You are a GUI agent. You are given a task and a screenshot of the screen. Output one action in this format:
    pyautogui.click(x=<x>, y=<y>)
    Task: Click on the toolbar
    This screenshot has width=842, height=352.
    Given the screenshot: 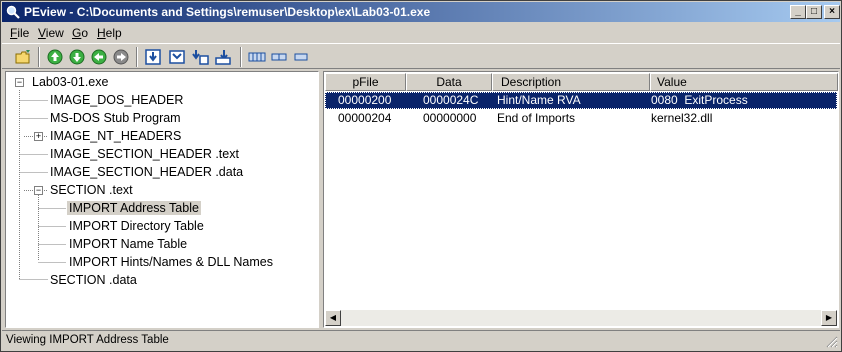 What is the action you would take?
    pyautogui.click(x=421, y=56)
    